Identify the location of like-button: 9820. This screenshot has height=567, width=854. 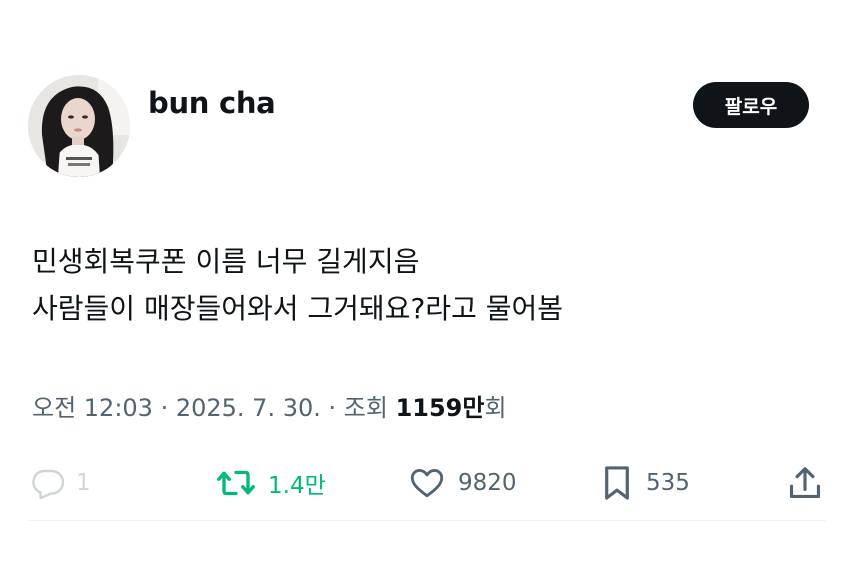
(462, 483).